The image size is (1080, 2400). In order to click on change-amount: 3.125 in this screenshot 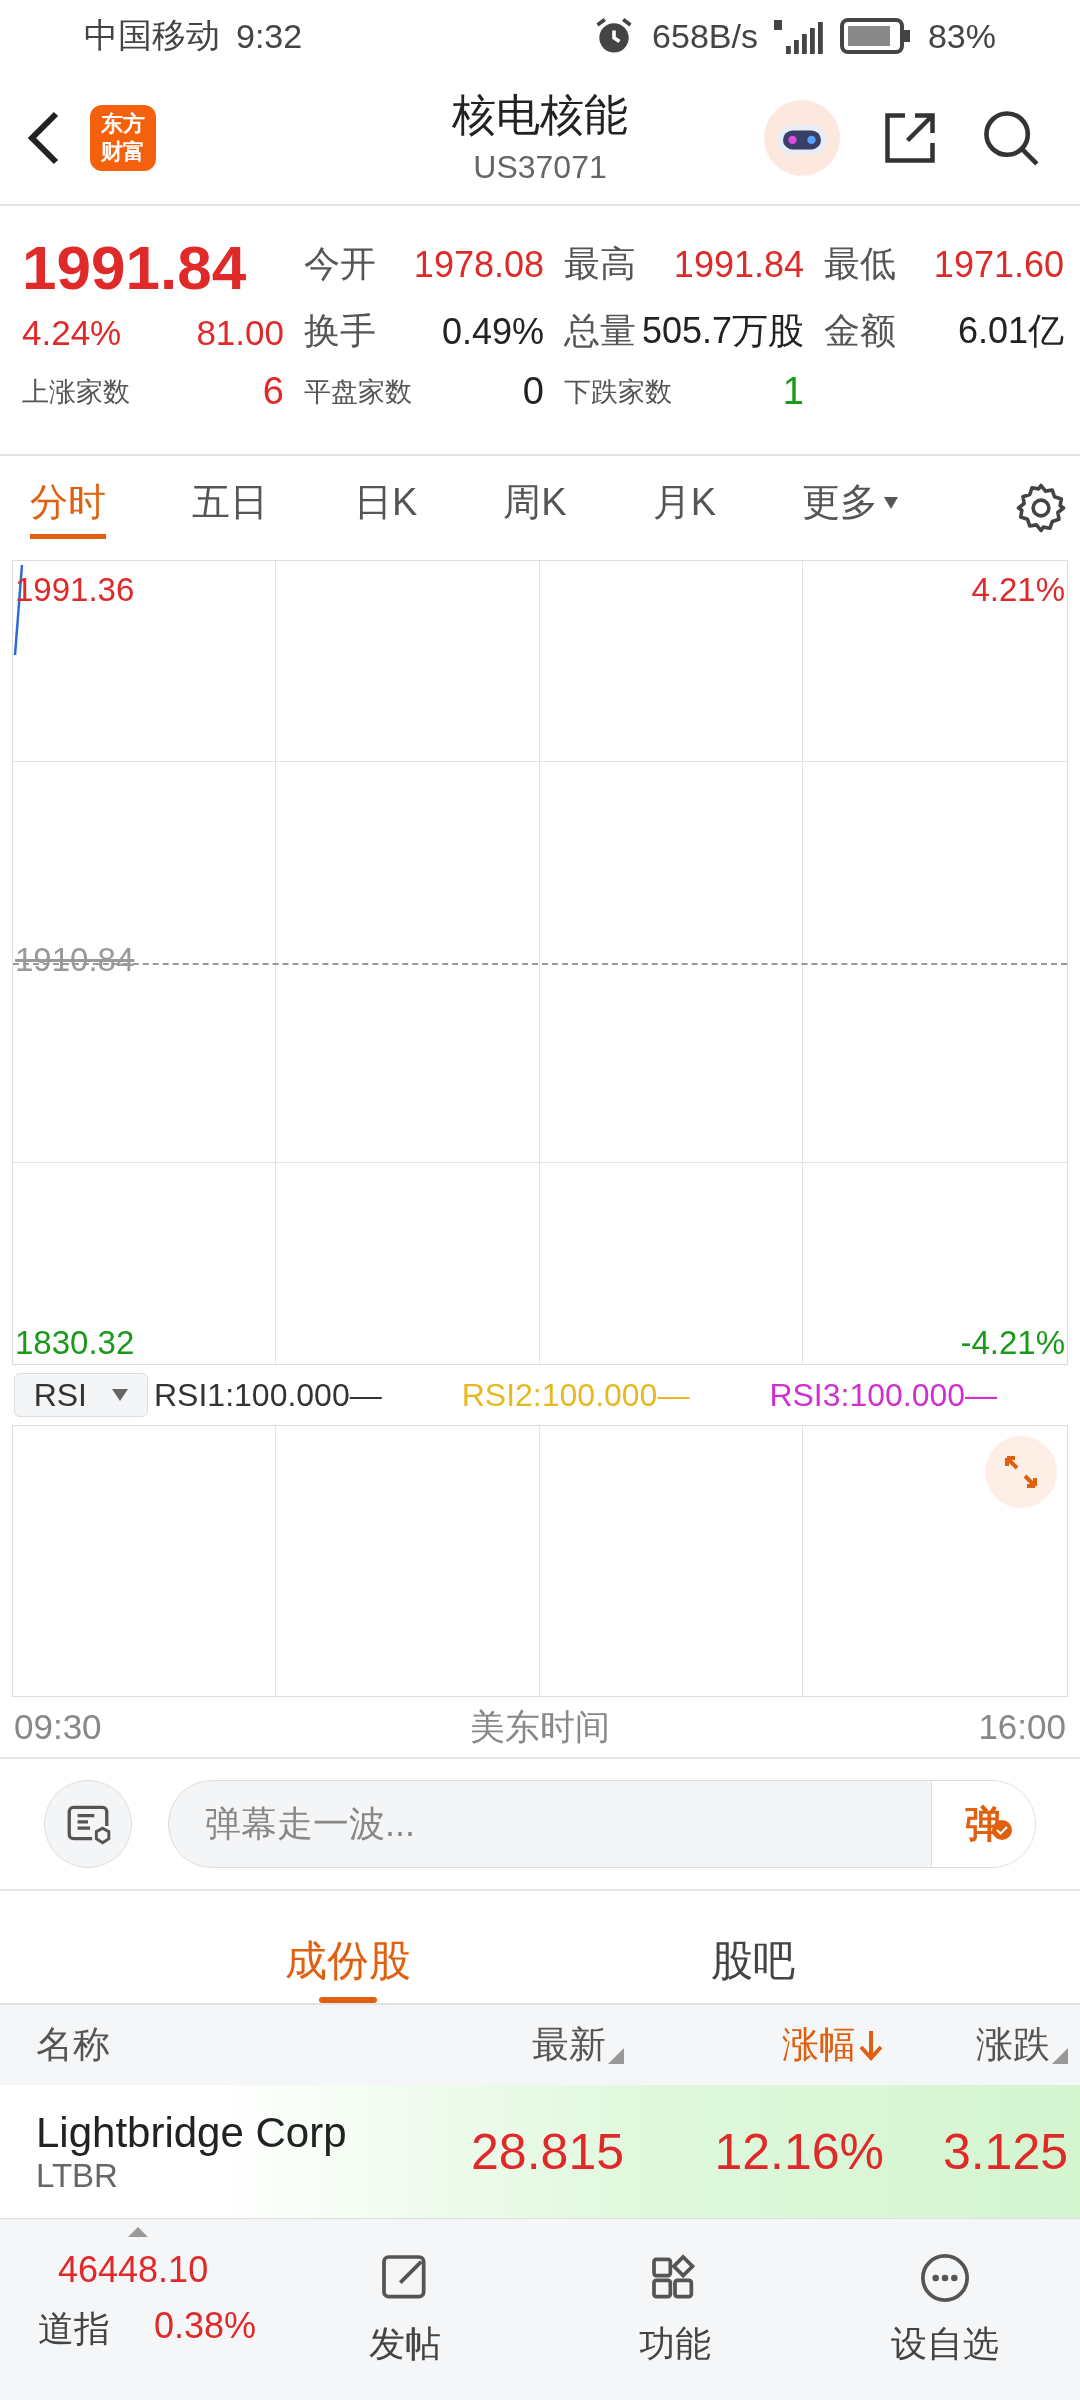, I will do `click(1005, 2151)`.